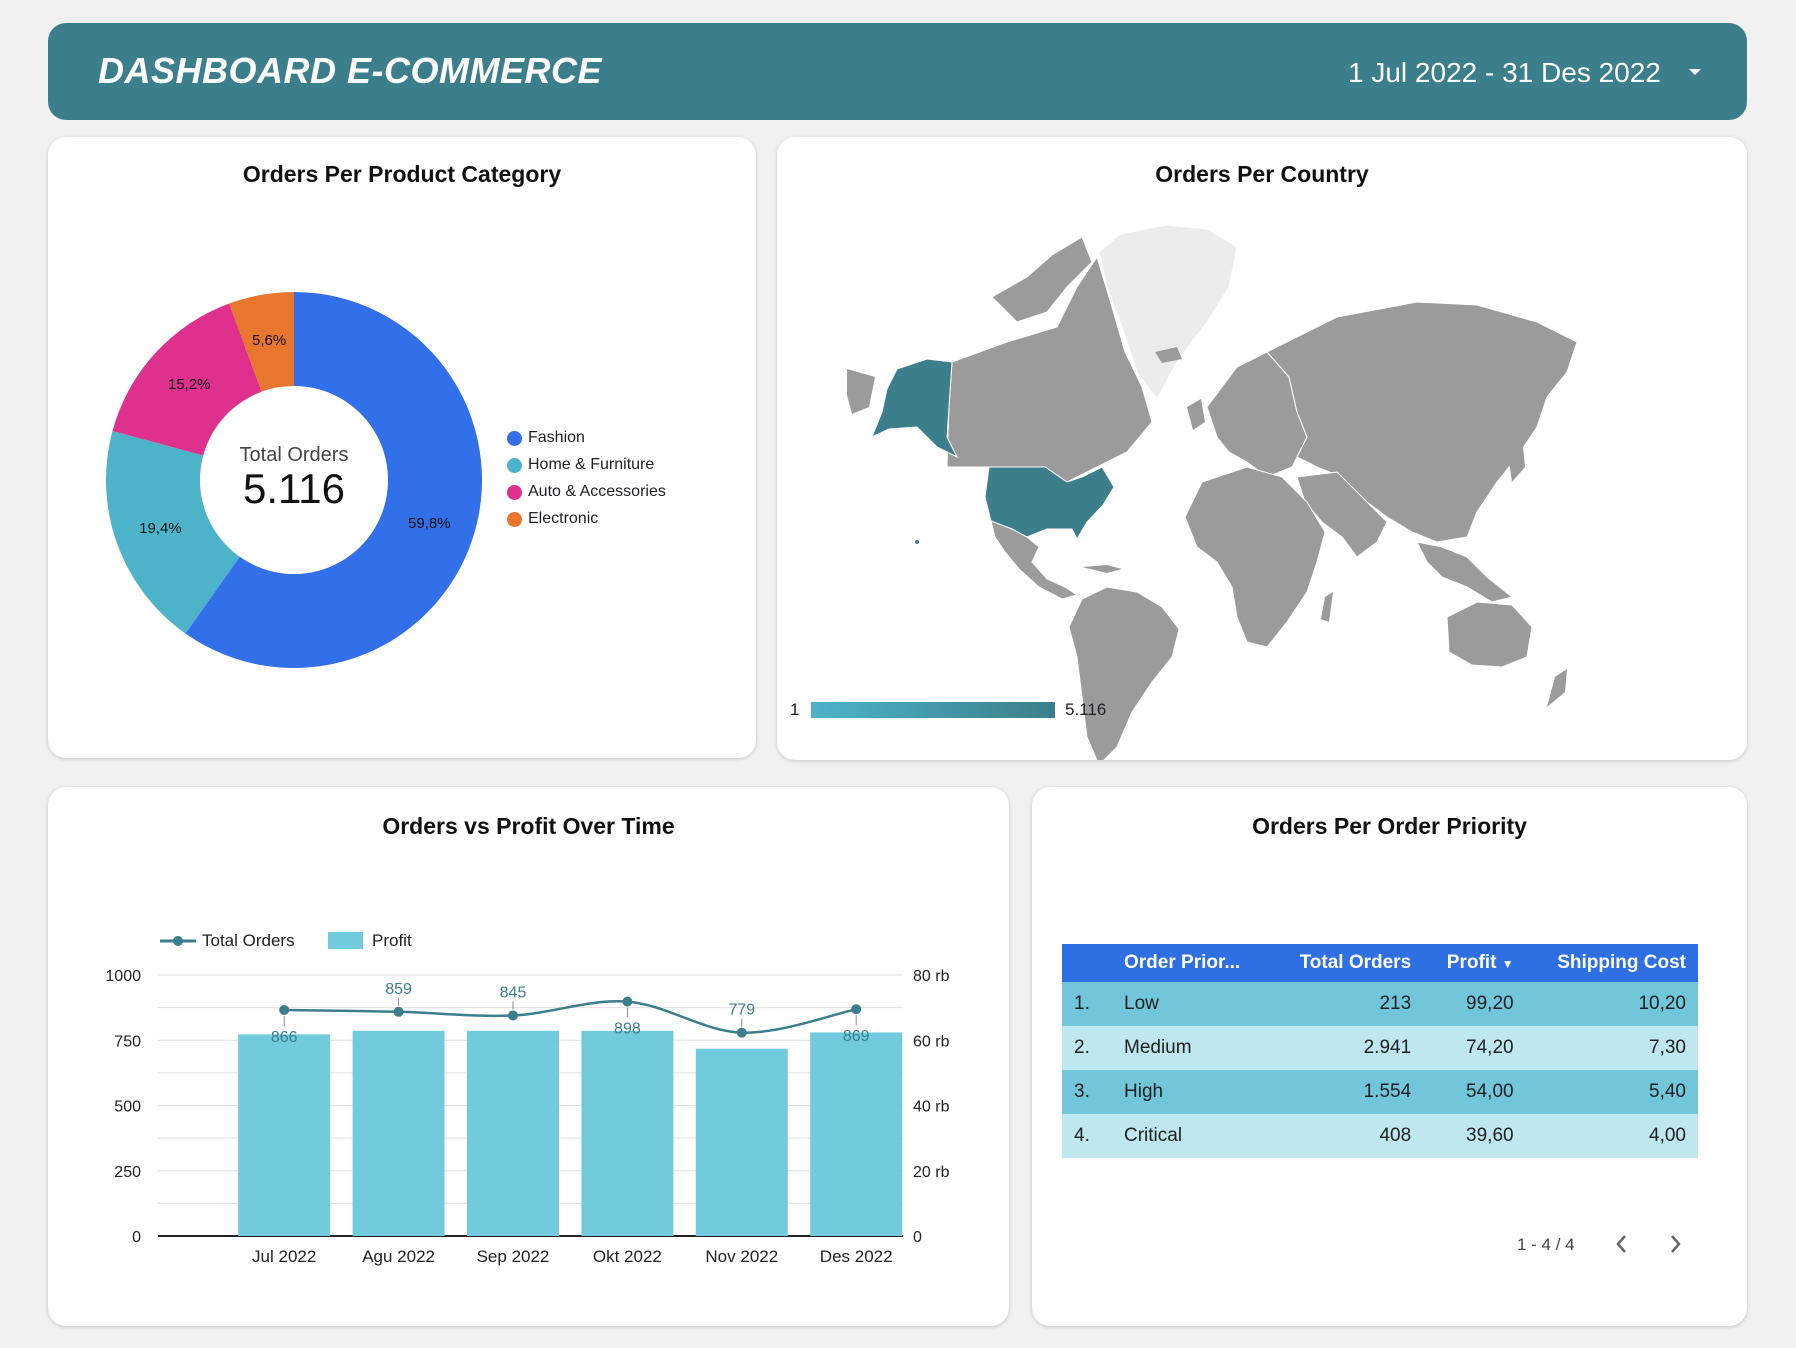  What do you see at coordinates (556, 437) in the screenshot?
I see `legend-label: Fashion` at bounding box center [556, 437].